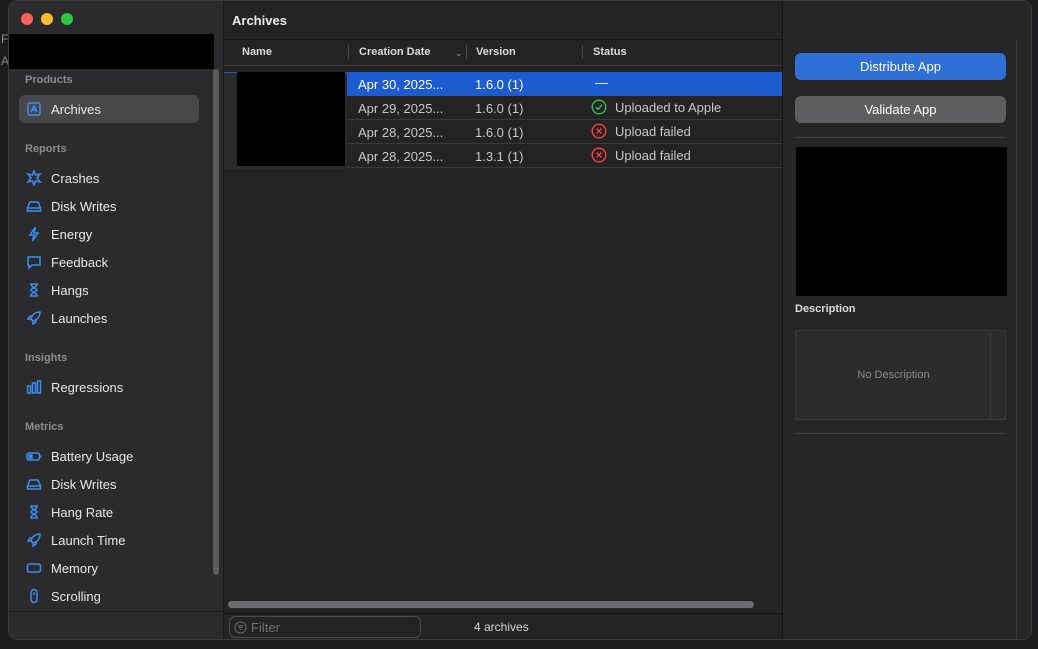 This screenshot has width=1038, height=649. I want to click on sidebar-item-label: Launch Time, so click(88, 540).